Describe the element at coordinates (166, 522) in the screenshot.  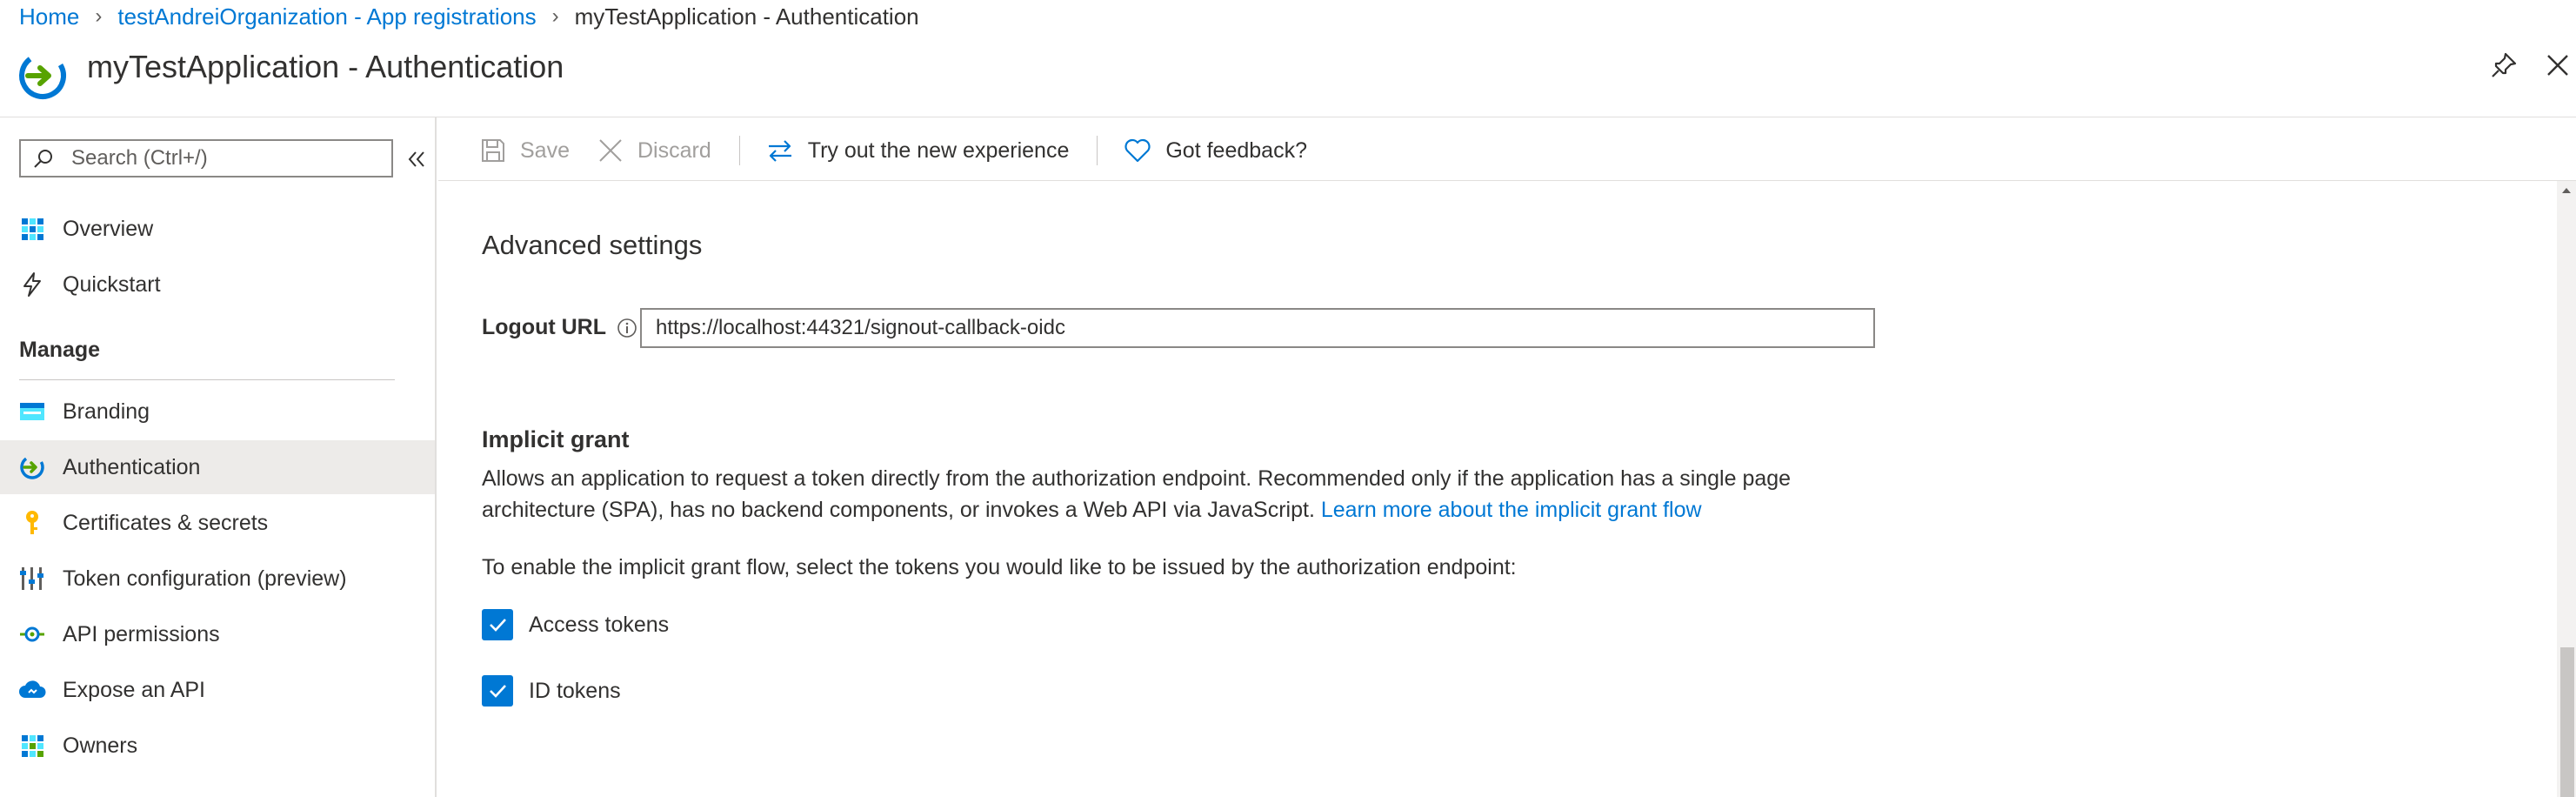
I see `sidebar-item-label: Certificates & secrets` at that location.